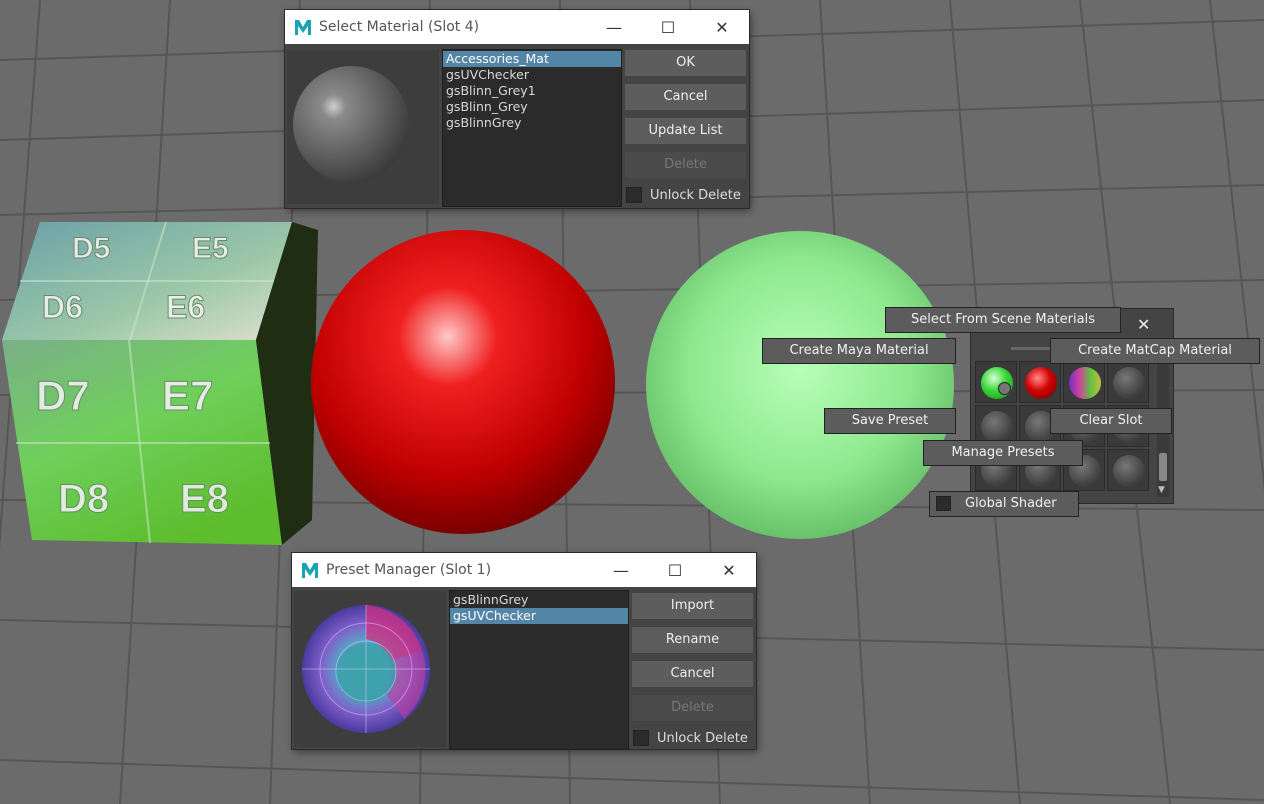  What do you see at coordinates (1161, 490) in the screenshot?
I see `scroll-down-icon: ▼` at bounding box center [1161, 490].